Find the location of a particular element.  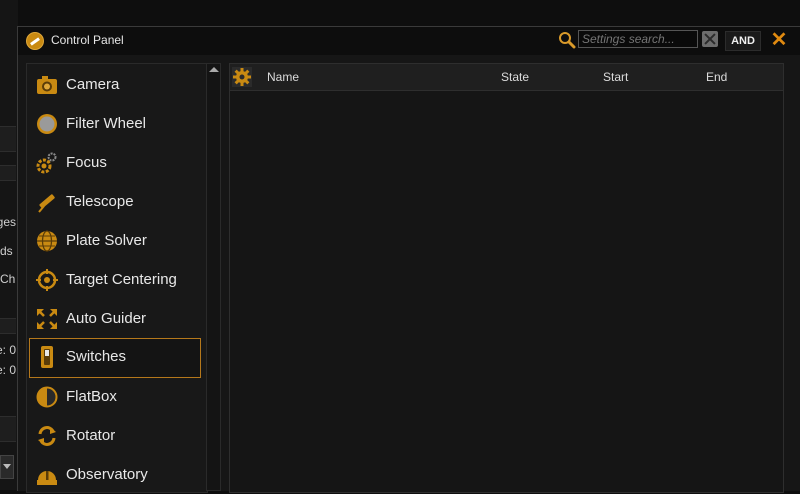

background-text: Ch is located at coordinates (8, 279).